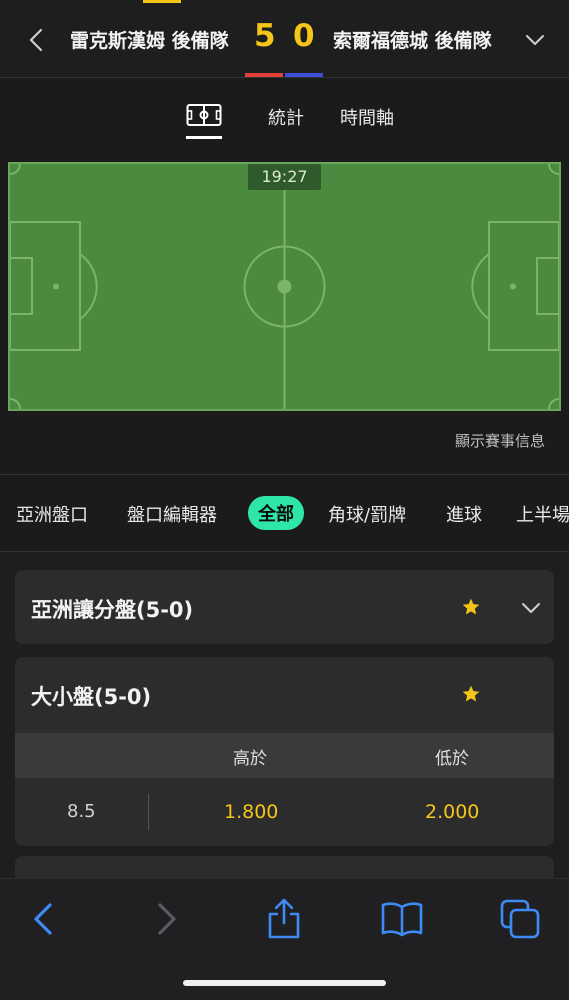  I want to click on market-filter-bar: 亞洲盤口 盤口編輯器 全部 角球/罰牌 進球 上半場, so click(284, 513).